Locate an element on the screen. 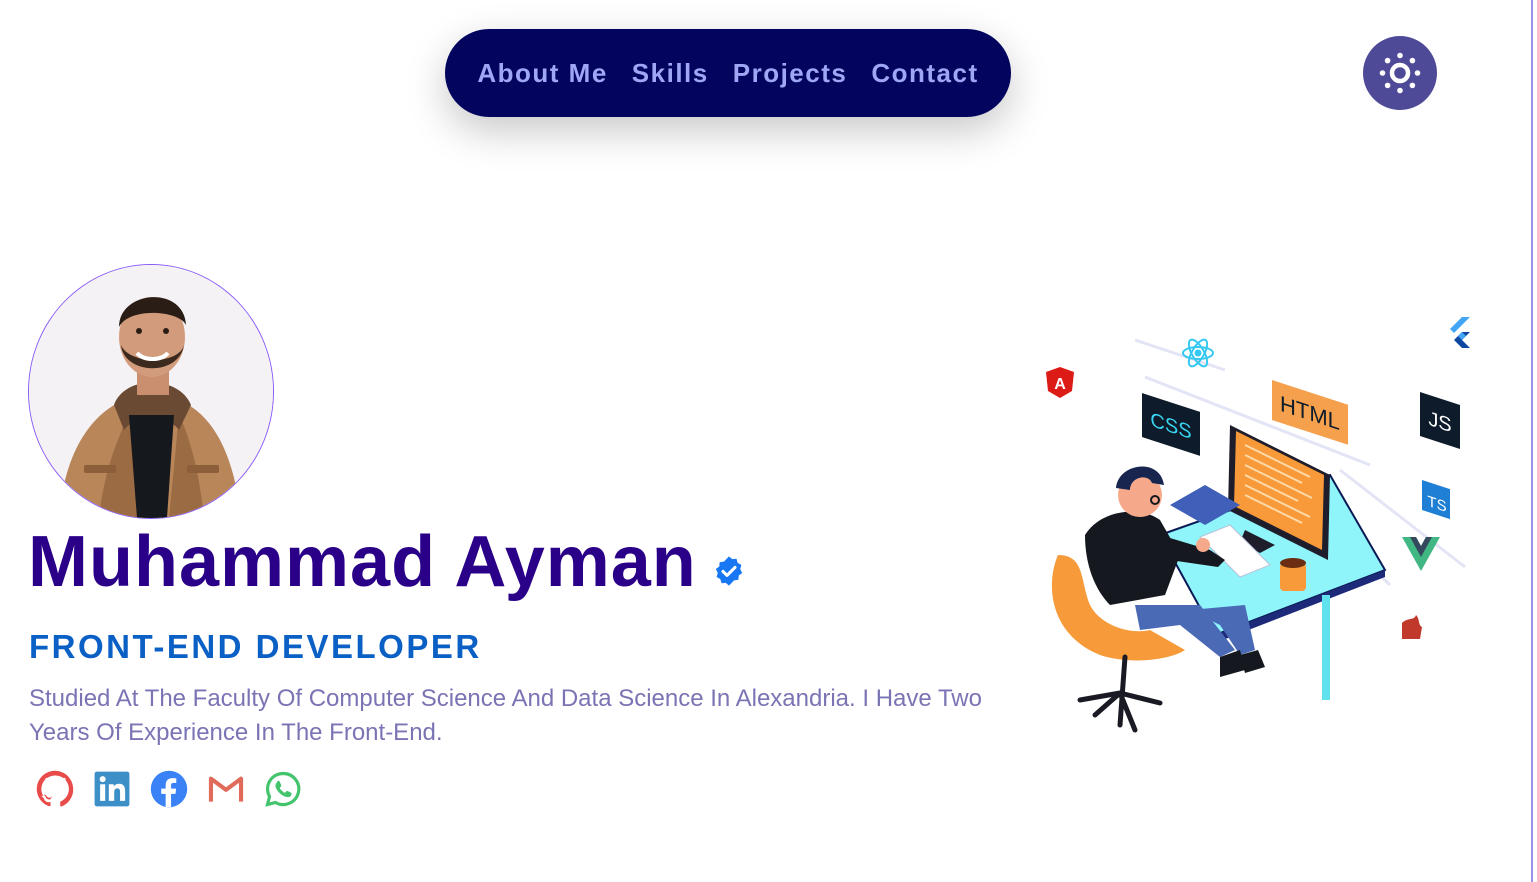 The width and height of the screenshot is (1537, 882). svg-text: A is located at coordinates (1060, 384).